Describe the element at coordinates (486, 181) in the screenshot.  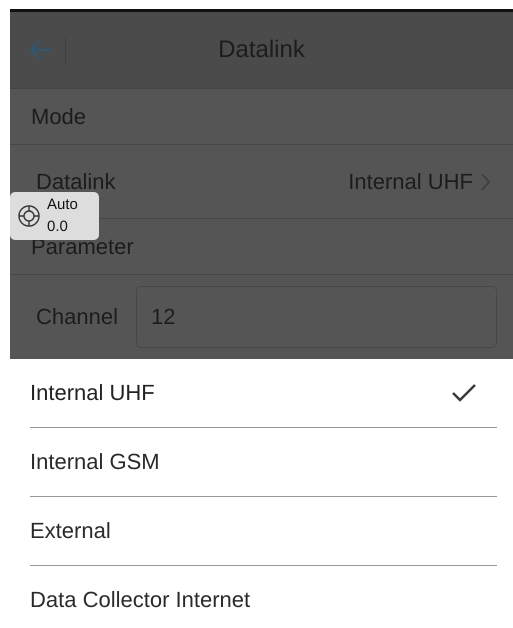
I see `chevron-icon` at that location.